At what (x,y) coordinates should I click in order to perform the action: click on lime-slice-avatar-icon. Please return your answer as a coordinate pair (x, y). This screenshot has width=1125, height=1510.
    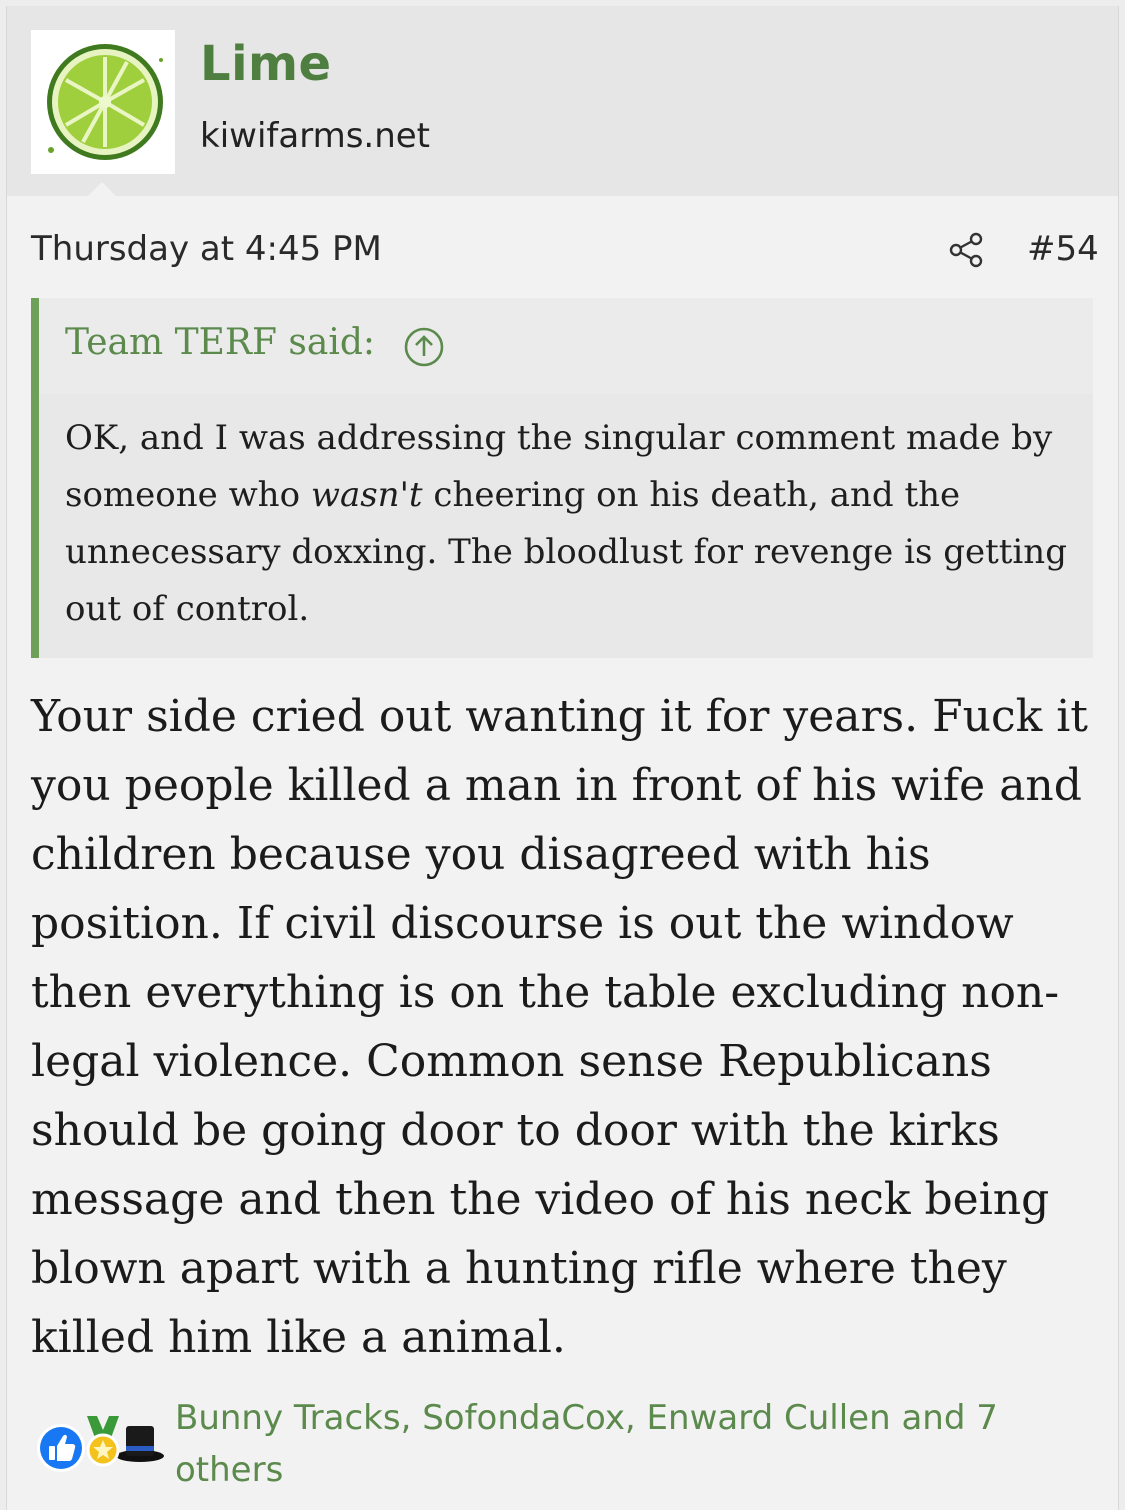
    Looking at the image, I should click on (103, 102).